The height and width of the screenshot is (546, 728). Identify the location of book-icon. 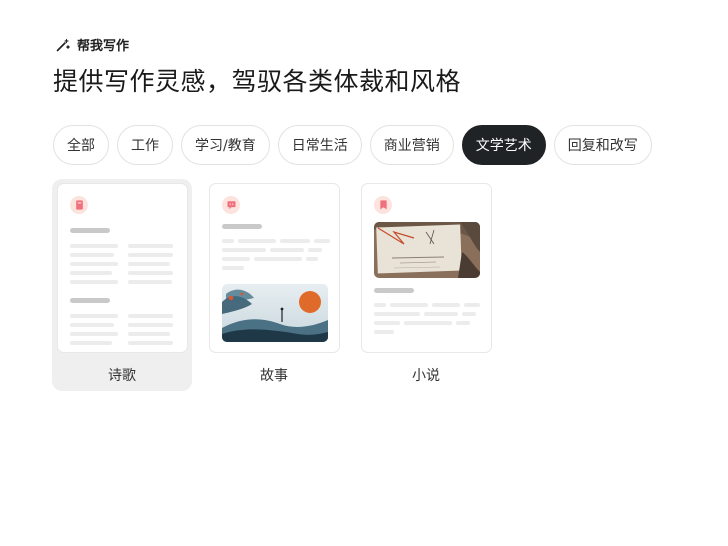
(79, 205).